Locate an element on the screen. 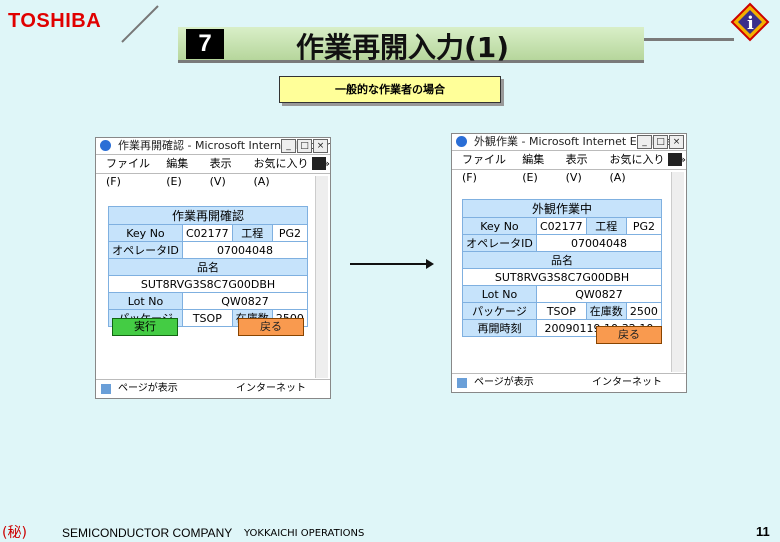 The width and height of the screenshot is (780, 542). info-logo-icon: i is located at coordinates (750, 22).